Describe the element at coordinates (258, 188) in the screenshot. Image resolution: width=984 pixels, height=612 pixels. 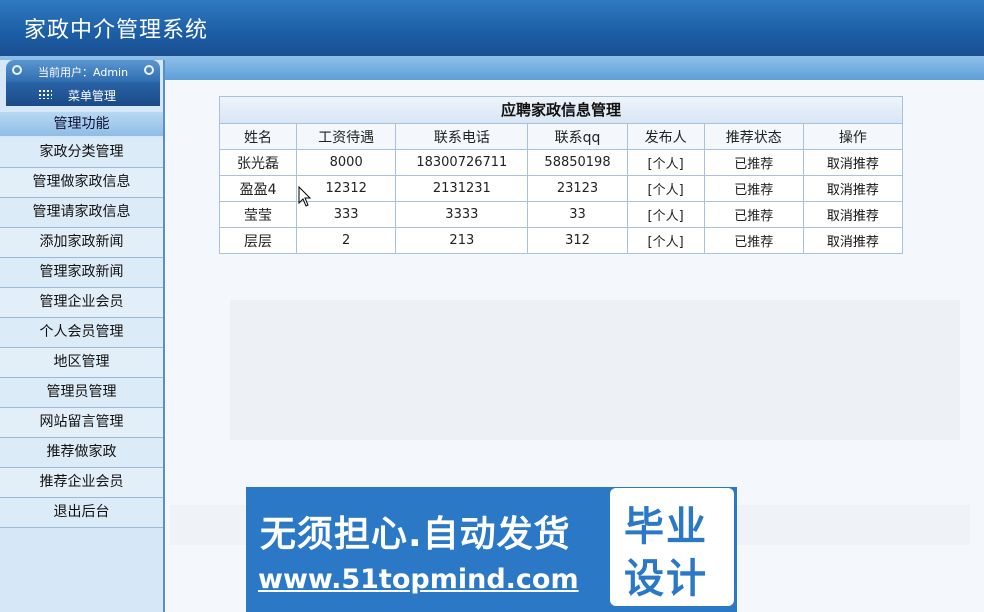
I see `cell-name: 盈盈4` at that location.